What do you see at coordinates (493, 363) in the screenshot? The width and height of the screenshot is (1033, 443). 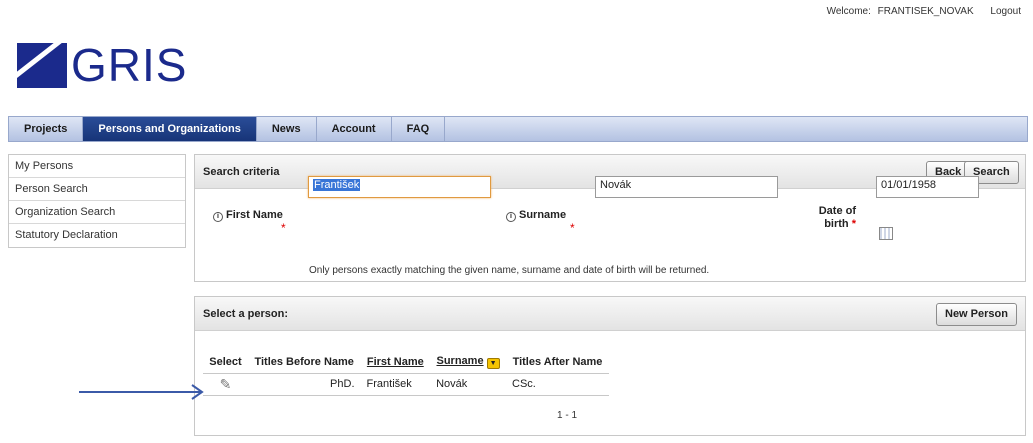 I see `sort-icon: ▼` at bounding box center [493, 363].